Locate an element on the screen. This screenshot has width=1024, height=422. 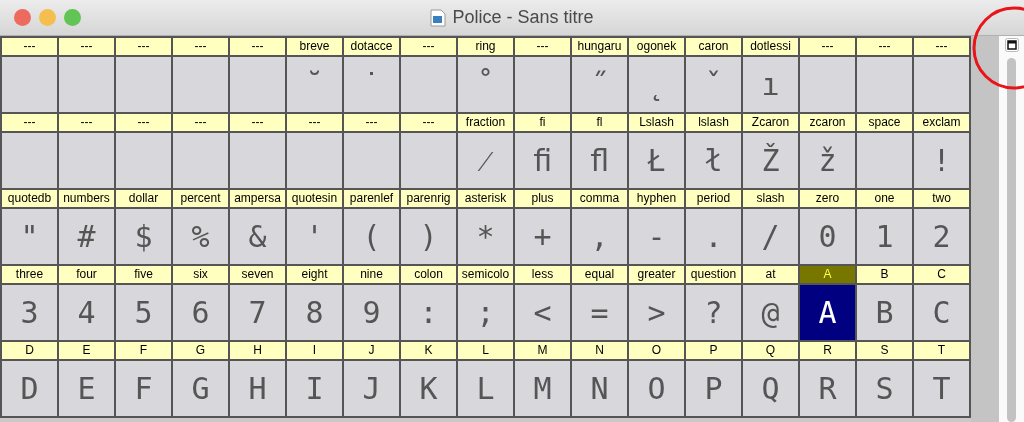
glyph-cell: G is located at coordinates (200, 388).